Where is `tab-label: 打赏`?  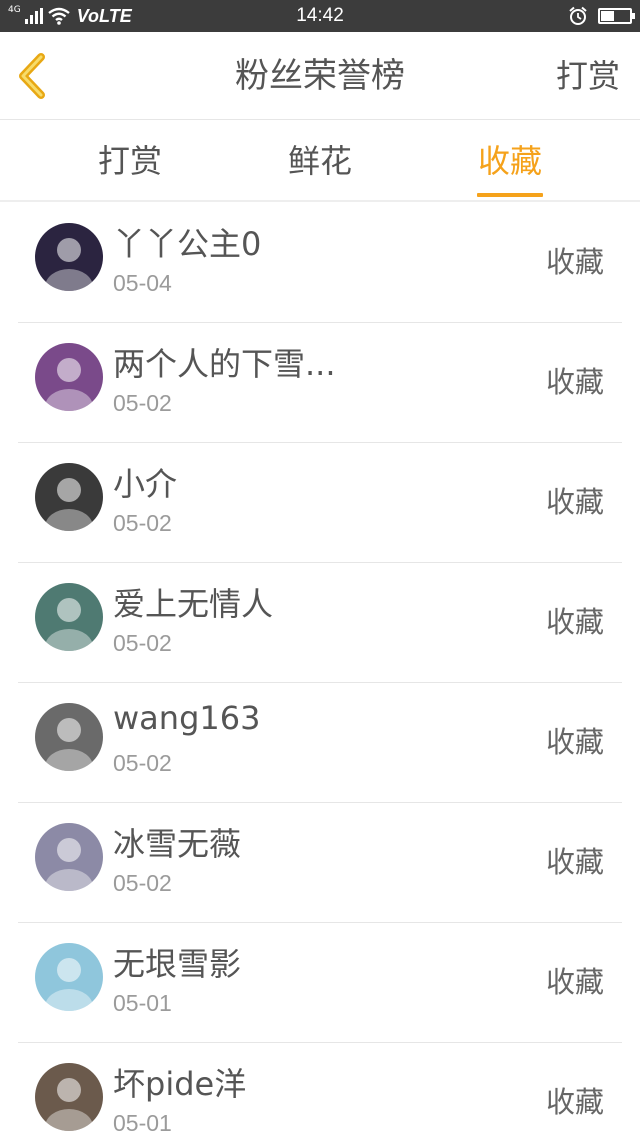 tab-label: 打赏 is located at coordinates (129, 161).